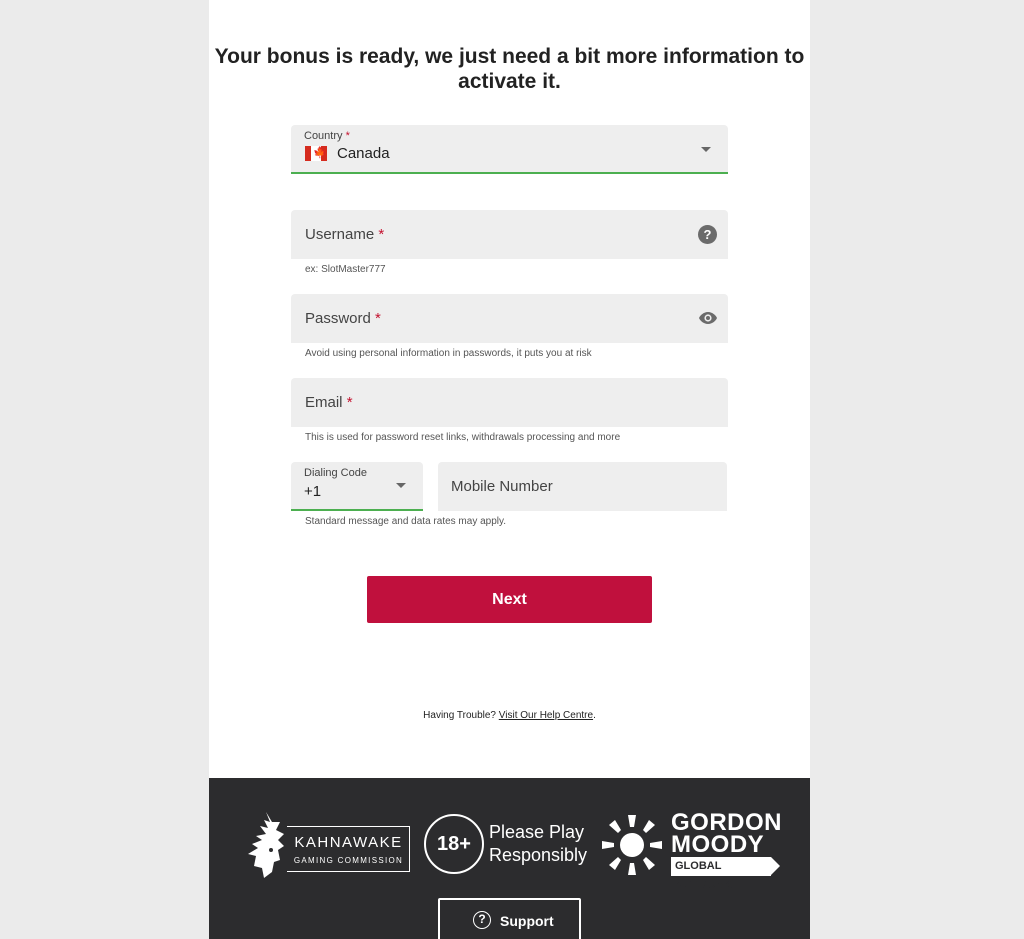 This screenshot has width=1024, height=939. I want to click on gordon-moody-network-label: GLOBAL NETWORK, so click(721, 874).